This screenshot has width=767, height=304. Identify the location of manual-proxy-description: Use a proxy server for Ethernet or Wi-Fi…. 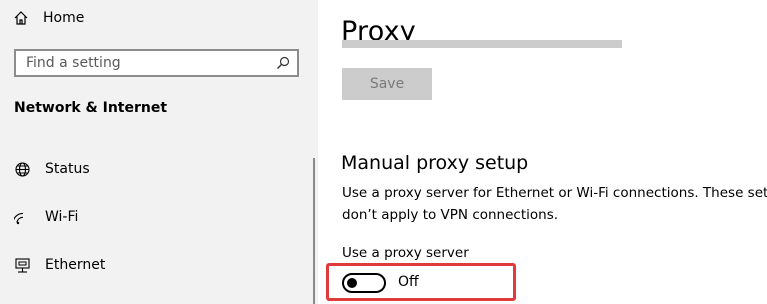
(554, 204).